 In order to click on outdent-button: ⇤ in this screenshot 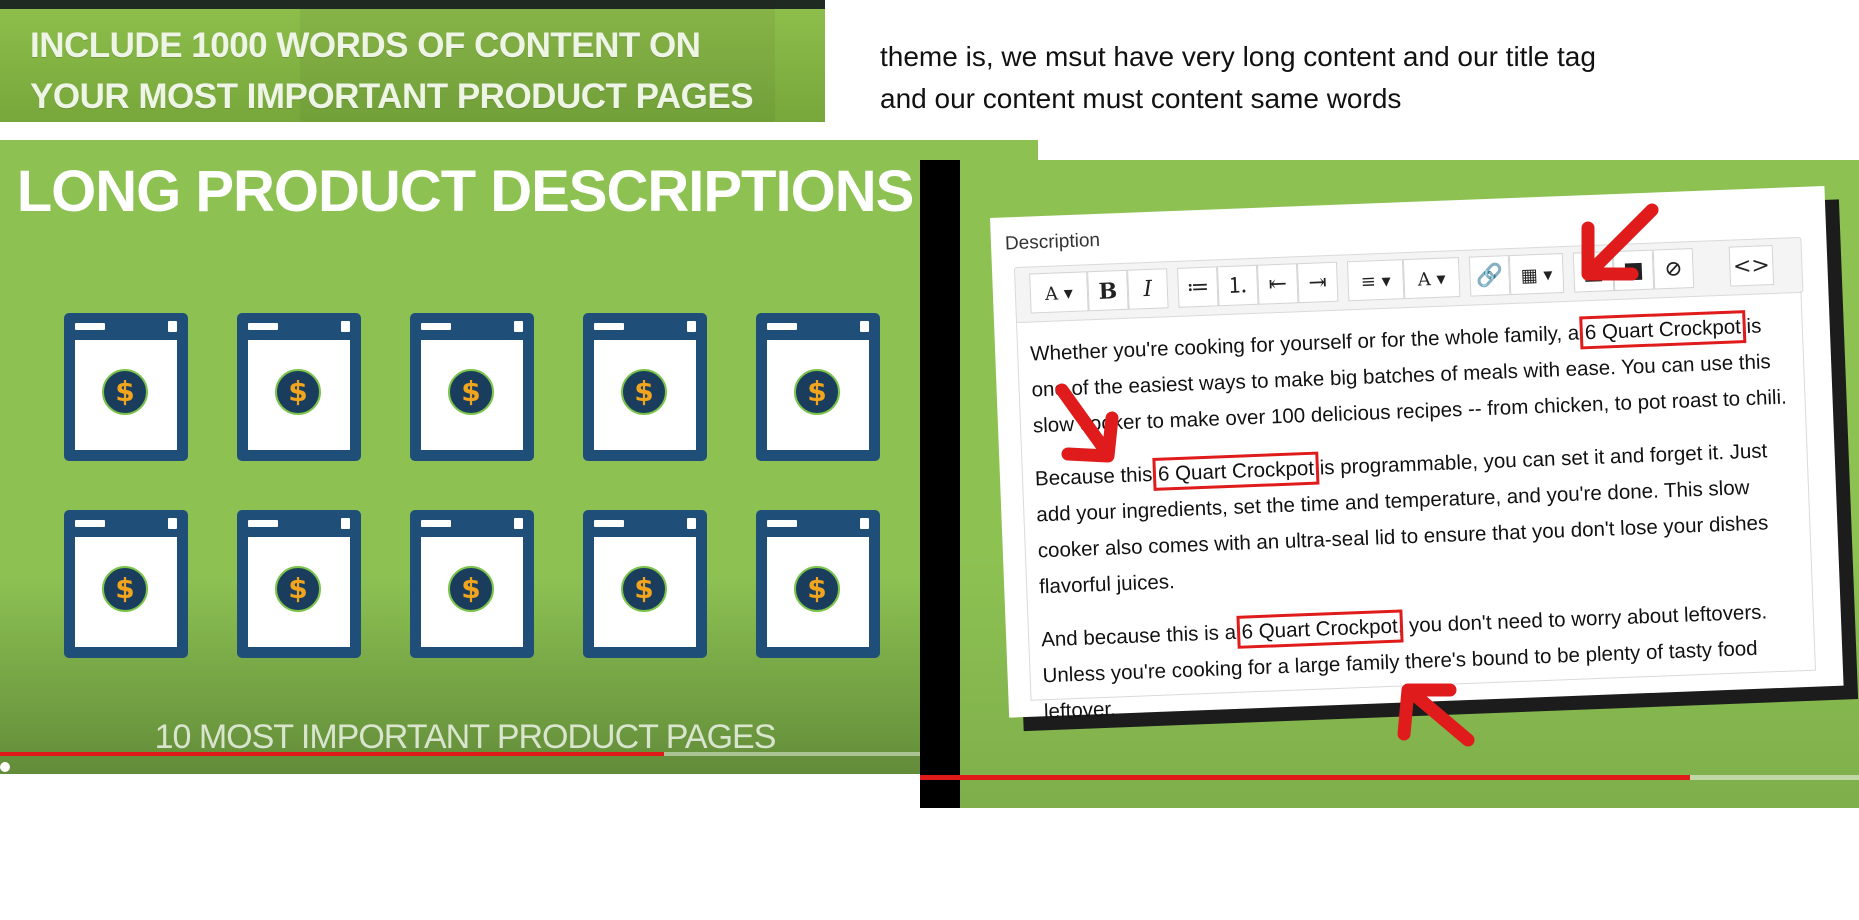, I will do `click(1277, 284)`.